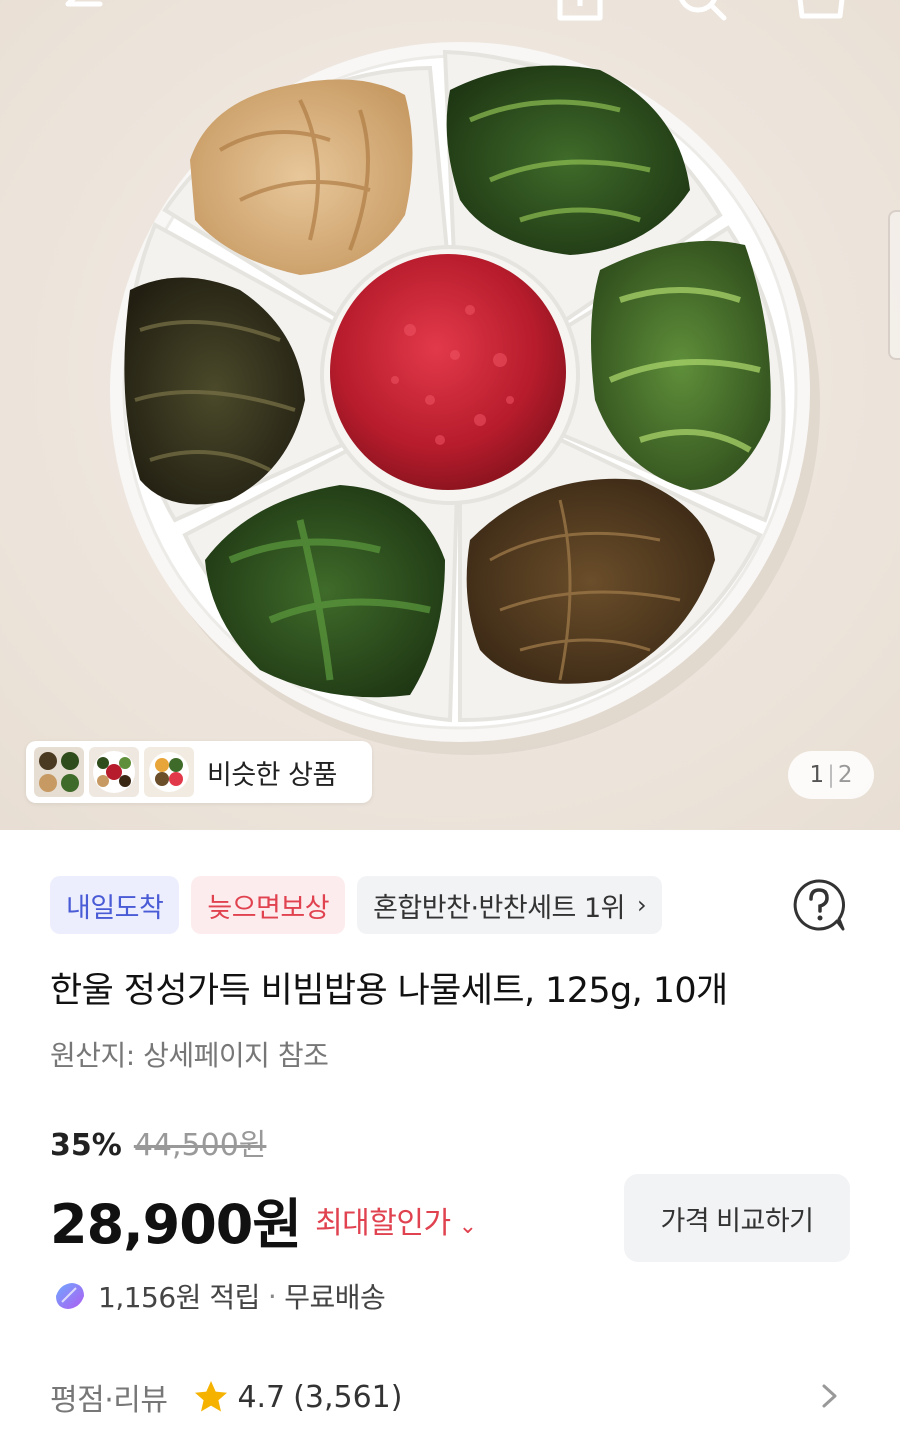  I want to click on max-discount-label: 최대할인가, so click(383, 1223).